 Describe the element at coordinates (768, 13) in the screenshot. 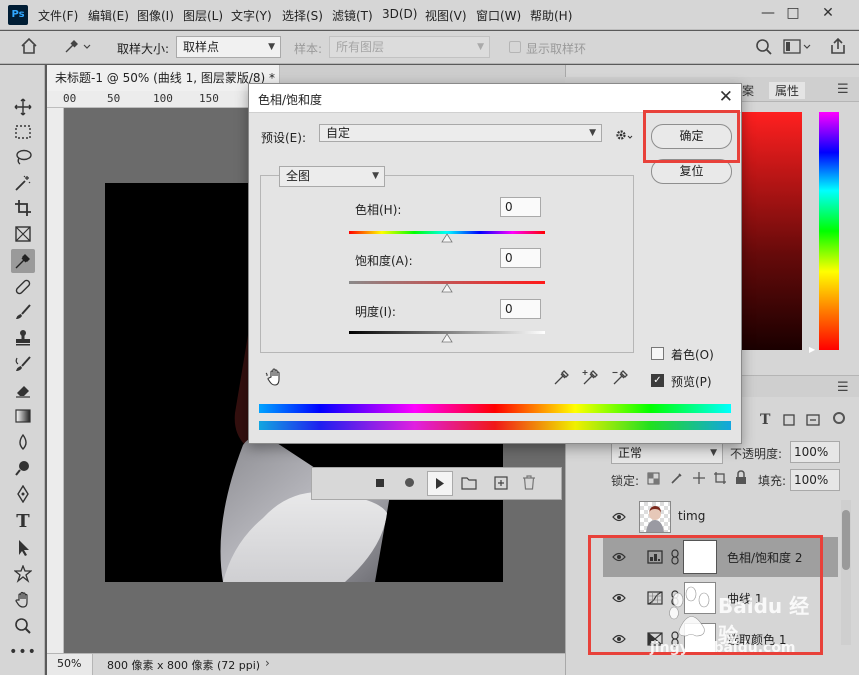

I see `minimize-icon: —` at that location.